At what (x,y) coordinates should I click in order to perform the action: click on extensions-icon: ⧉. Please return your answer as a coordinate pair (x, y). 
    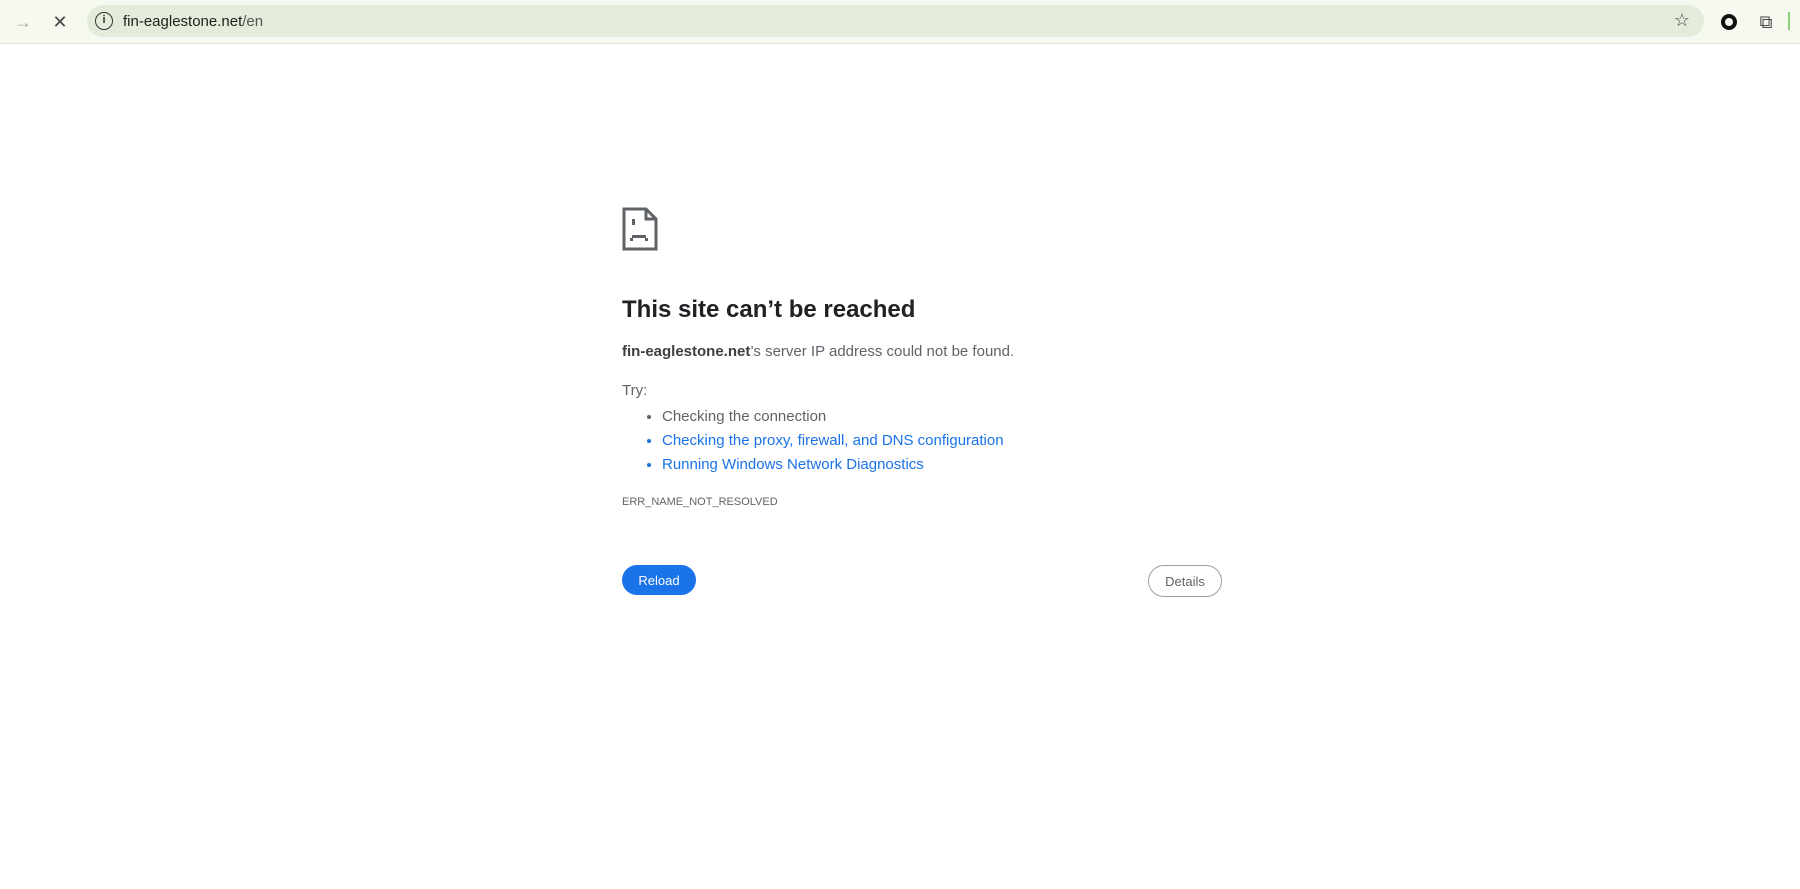
    Looking at the image, I should click on (1766, 22).